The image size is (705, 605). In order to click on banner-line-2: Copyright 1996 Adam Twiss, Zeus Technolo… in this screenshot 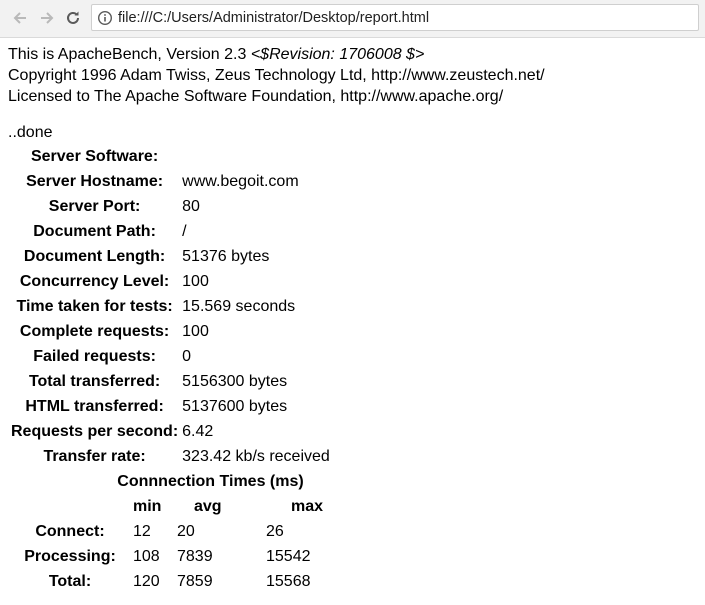, I will do `click(276, 75)`.